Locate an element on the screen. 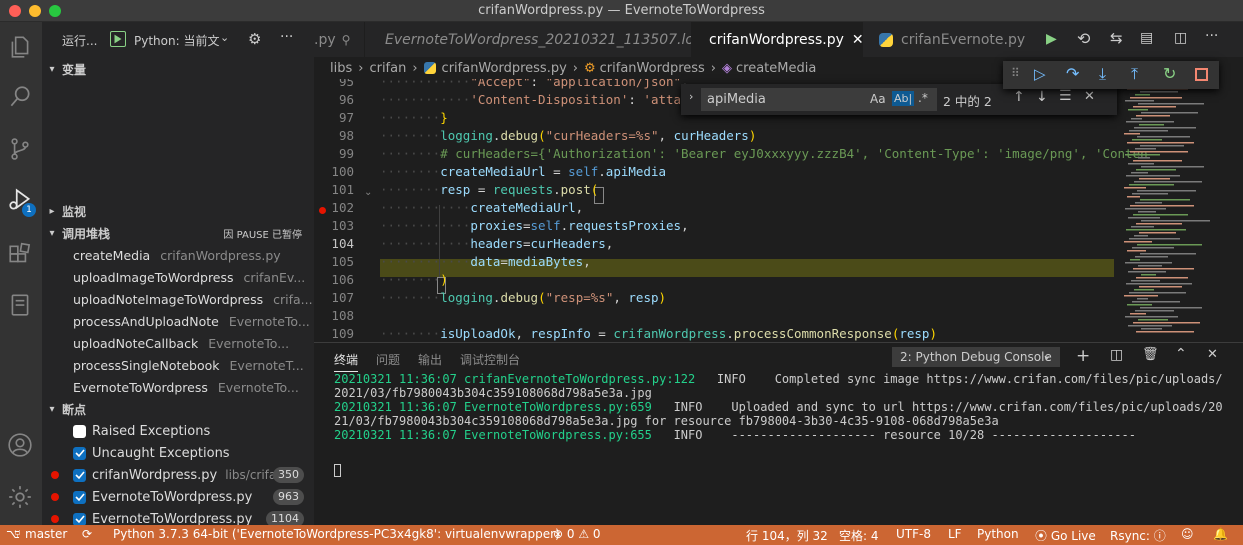 This screenshot has height=545, width=1243. launch-config-select: Python: 当前文件 is located at coordinates (177, 40).